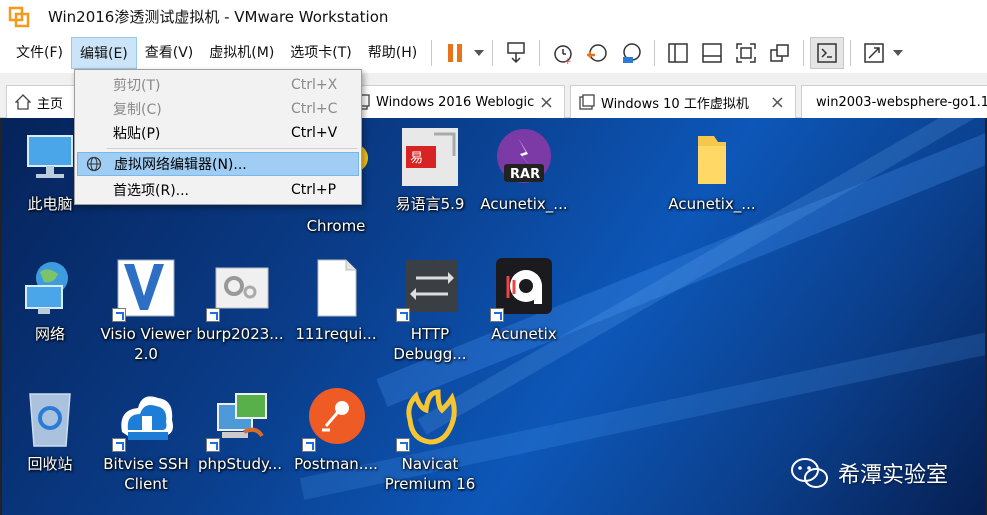 The height and width of the screenshot is (515, 987). Describe the element at coordinates (587, 102) in the screenshot. I see `vm-icon` at that location.